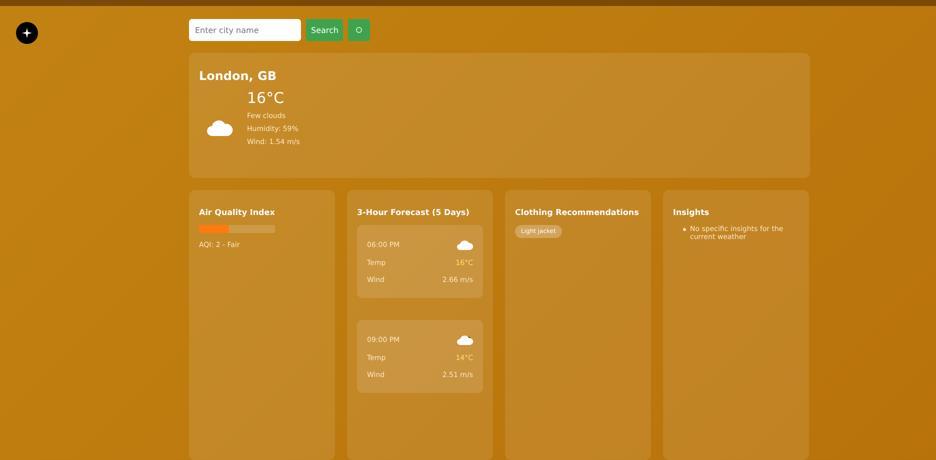 The height and width of the screenshot is (460, 936). What do you see at coordinates (27, 33) in the screenshot?
I see `sparkle-icon` at bounding box center [27, 33].